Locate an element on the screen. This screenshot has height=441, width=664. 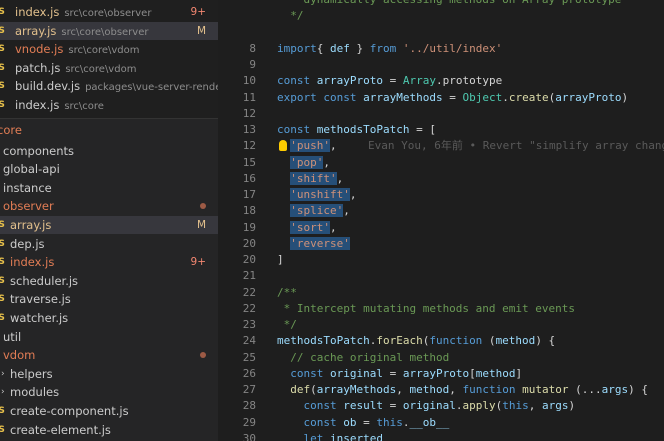
tree-file: JS dep.js is located at coordinates (109, 244).